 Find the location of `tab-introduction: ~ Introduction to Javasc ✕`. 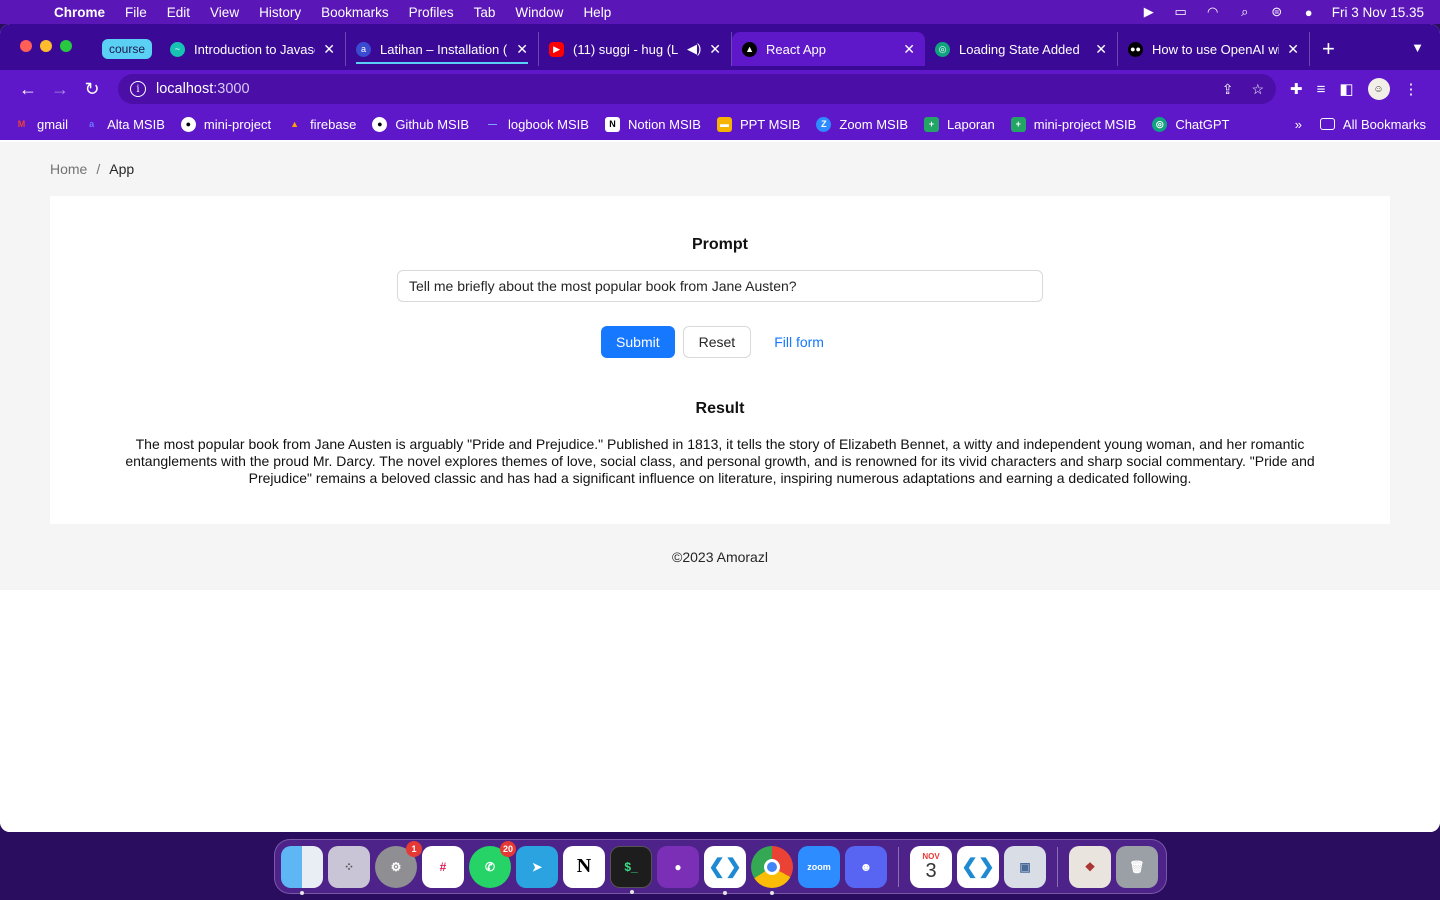

tab-introduction: ~ Introduction to Javasc ✕ is located at coordinates (253, 49).